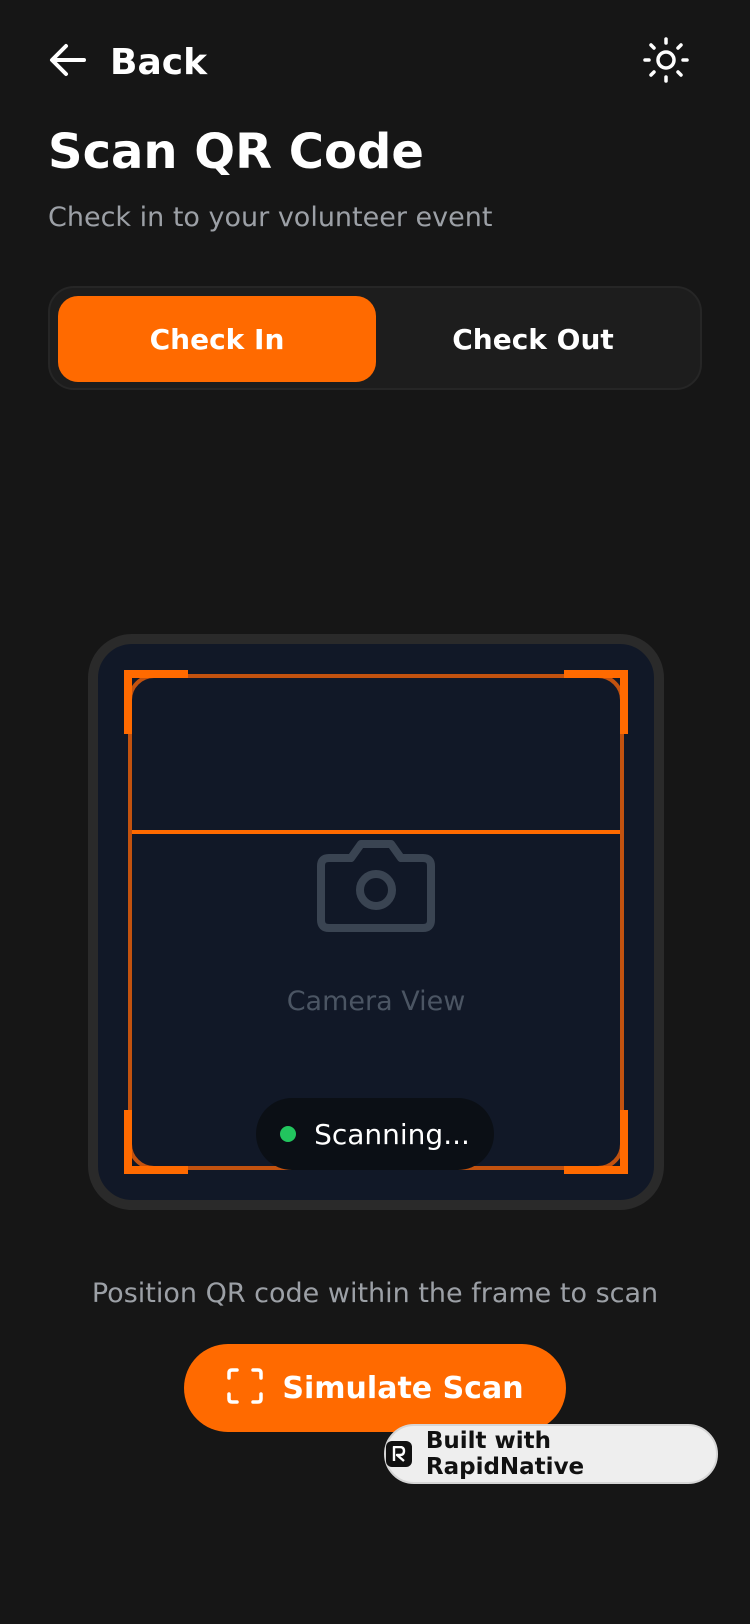  Describe the element at coordinates (376, 886) in the screenshot. I see `camera-icon` at that location.